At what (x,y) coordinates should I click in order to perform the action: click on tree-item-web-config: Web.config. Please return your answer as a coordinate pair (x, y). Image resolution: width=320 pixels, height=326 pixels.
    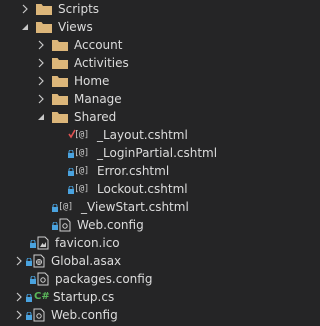
    Looking at the image, I should click on (146, 315).